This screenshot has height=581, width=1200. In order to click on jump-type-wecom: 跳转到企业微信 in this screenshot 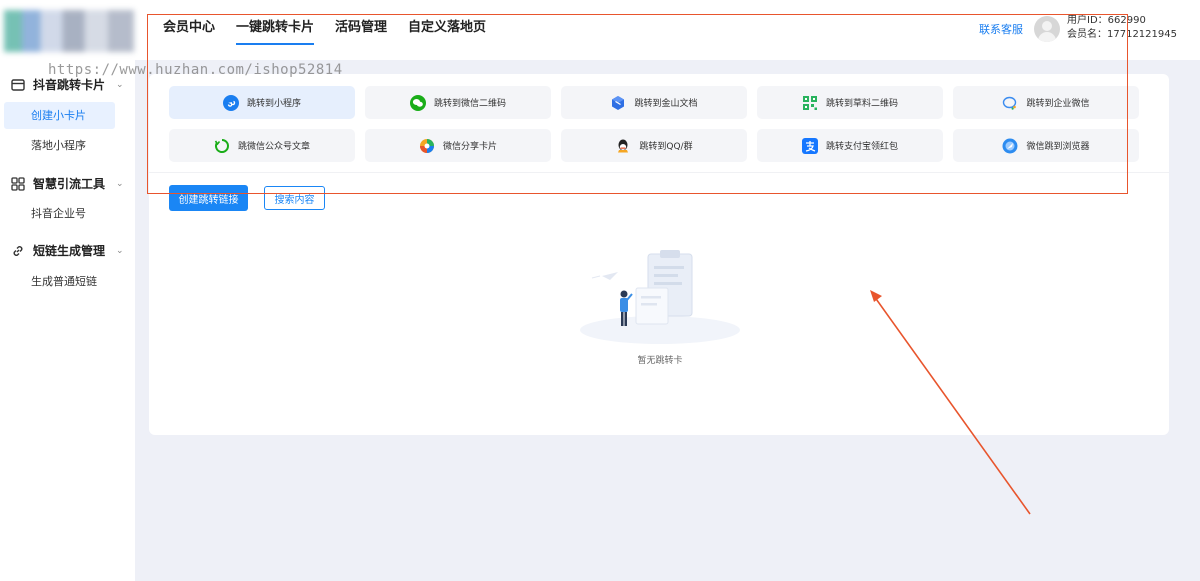, I will do `click(1046, 102)`.